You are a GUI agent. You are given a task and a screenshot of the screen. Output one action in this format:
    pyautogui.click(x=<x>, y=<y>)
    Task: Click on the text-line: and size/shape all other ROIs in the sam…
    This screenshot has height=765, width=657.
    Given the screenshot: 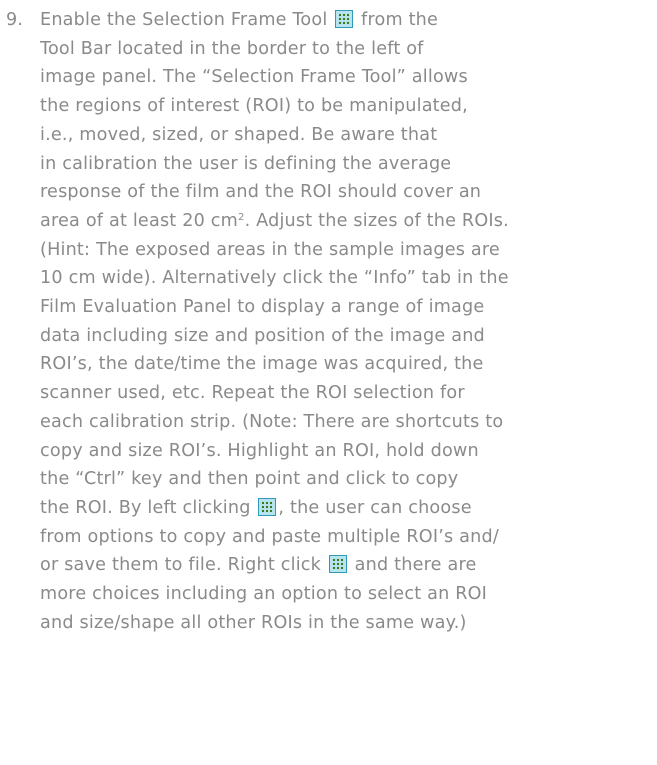 What is the action you would take?
    pyautogui.click(x=253, y=622)
    